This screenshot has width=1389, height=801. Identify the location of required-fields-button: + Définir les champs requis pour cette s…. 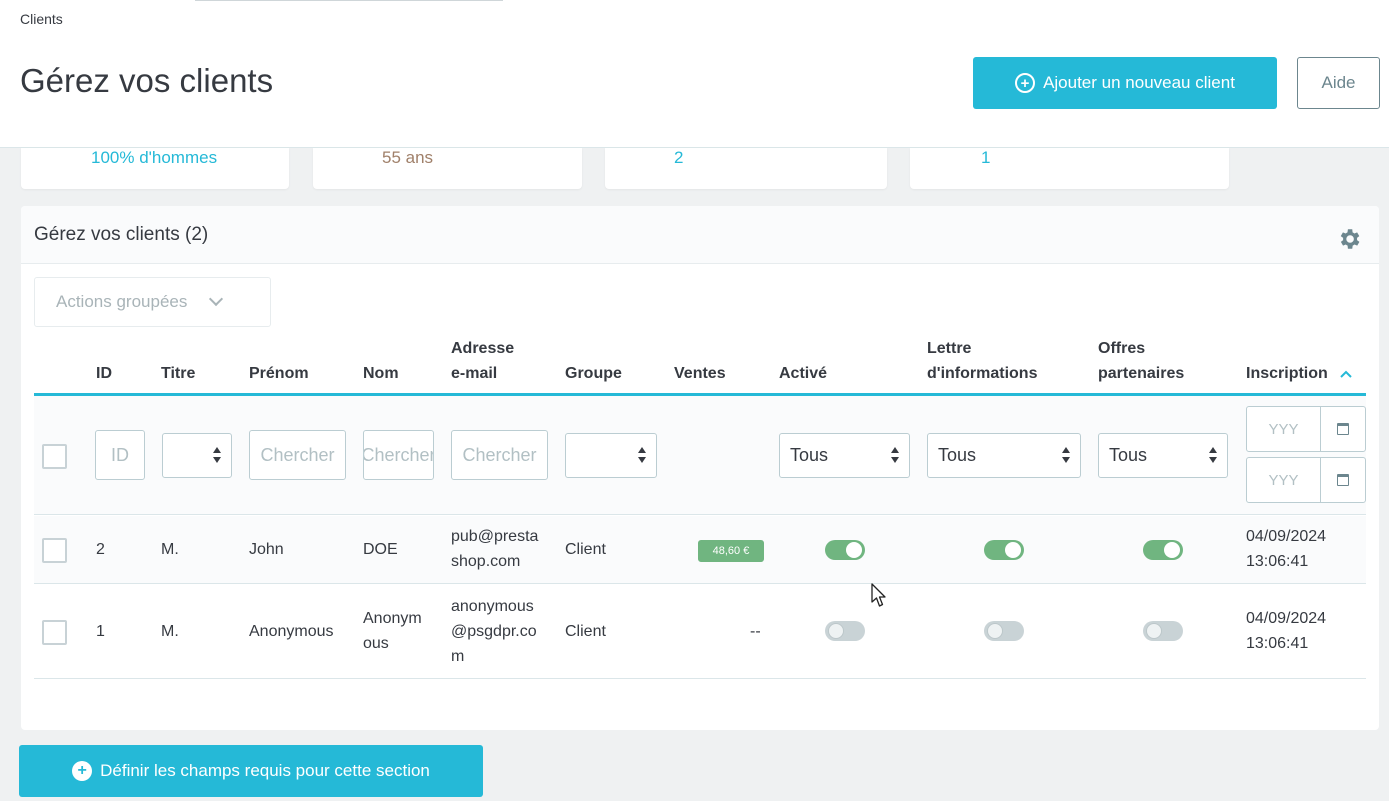
(251, 771).